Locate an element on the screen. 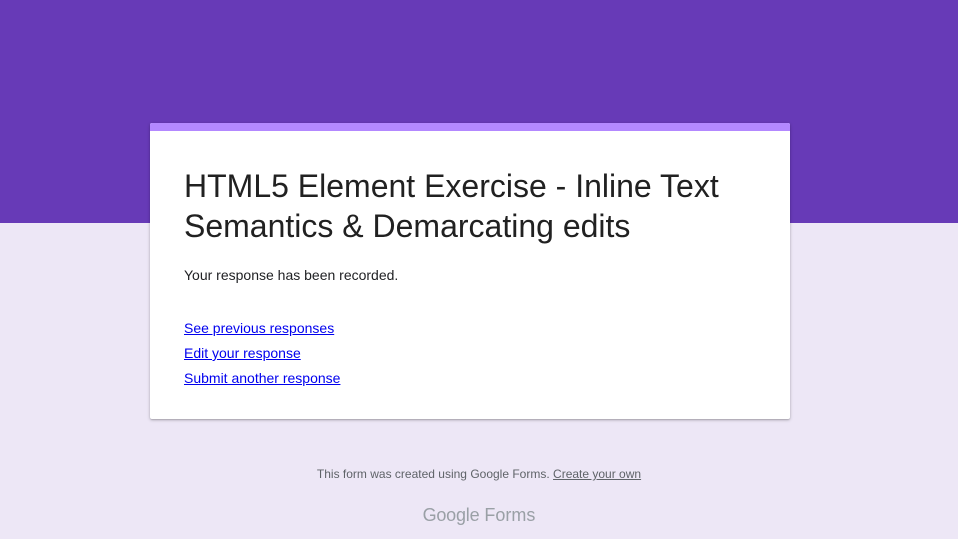 Image resolution: width=958 pixels, height=539 pixels. submit-another-response-link: Submit another response is located at coordinates (262, 378).